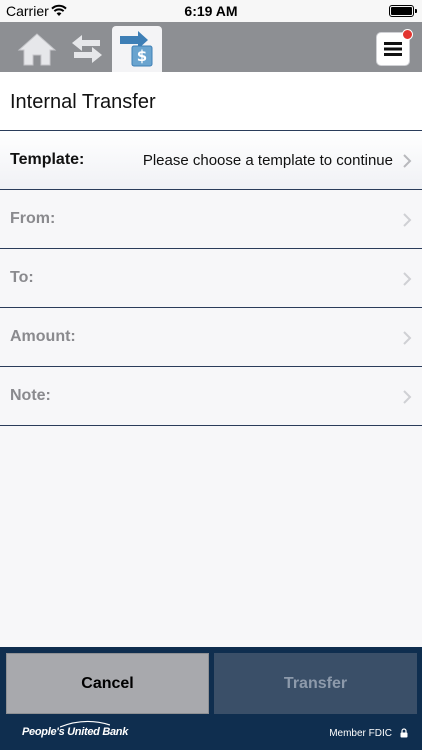 This screenshot has height=750, width=422. I want to click on lock-icon, so click(404, 733).